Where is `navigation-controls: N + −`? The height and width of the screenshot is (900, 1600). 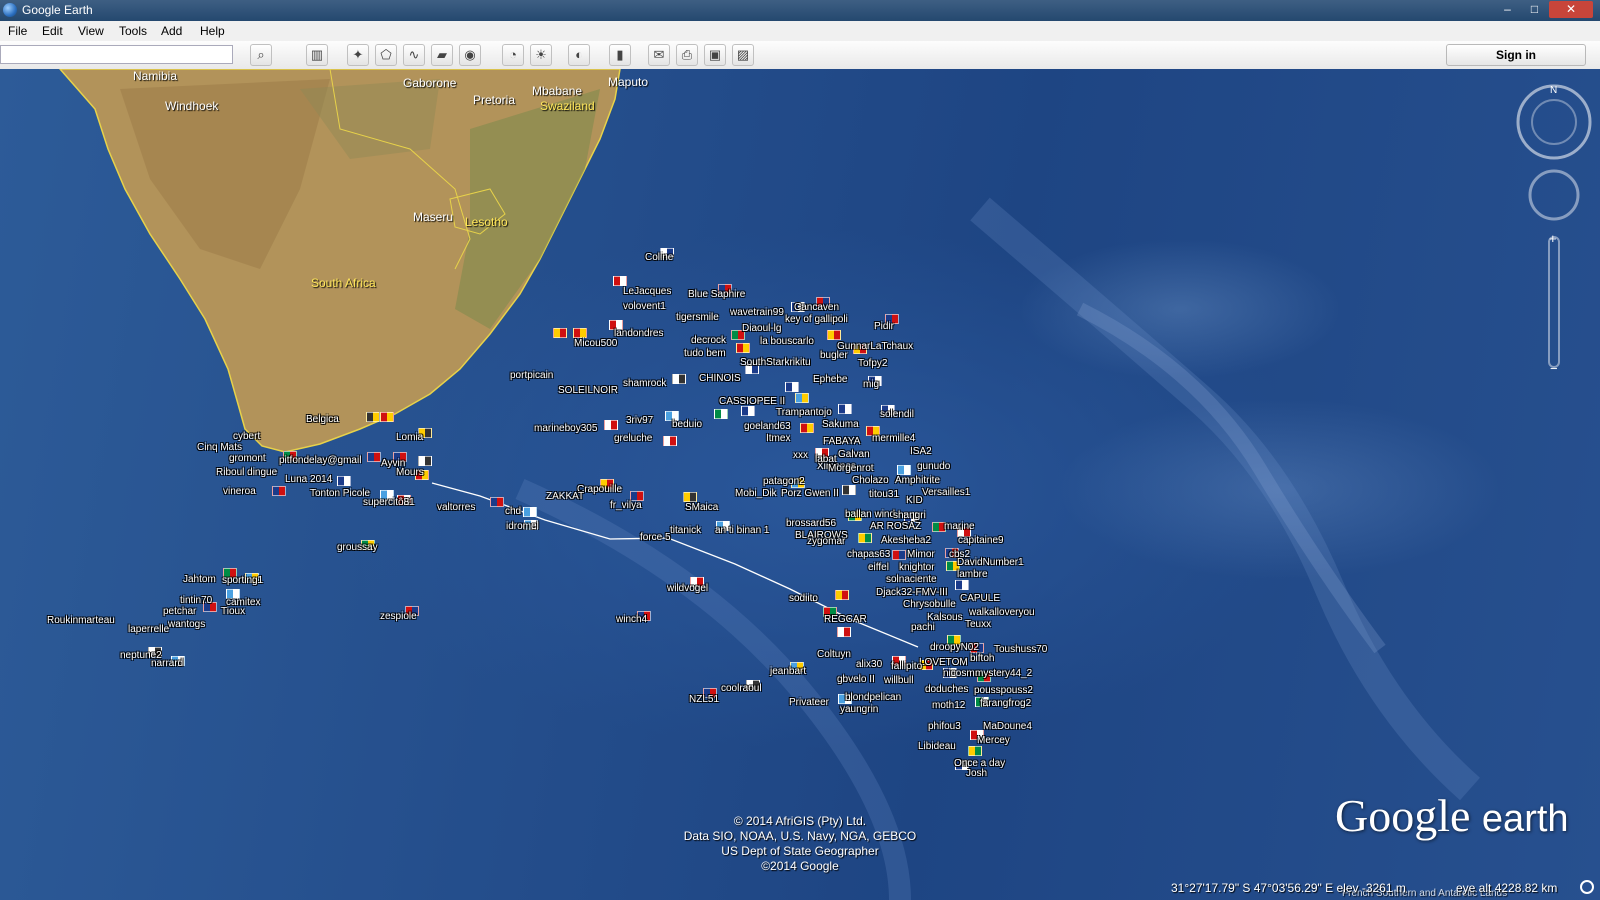
navigation-controls: N + − is located at coordinates (1552, 227).